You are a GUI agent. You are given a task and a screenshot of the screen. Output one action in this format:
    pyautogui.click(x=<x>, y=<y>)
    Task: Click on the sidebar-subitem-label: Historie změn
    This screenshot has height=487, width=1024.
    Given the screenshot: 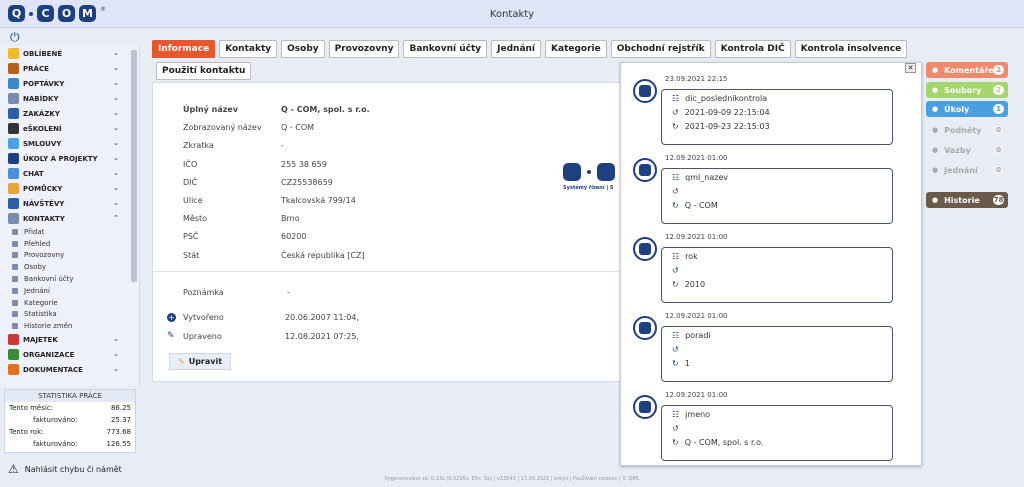 What is the action you would take?
    pyautogui.click(x=48, y=326)
    